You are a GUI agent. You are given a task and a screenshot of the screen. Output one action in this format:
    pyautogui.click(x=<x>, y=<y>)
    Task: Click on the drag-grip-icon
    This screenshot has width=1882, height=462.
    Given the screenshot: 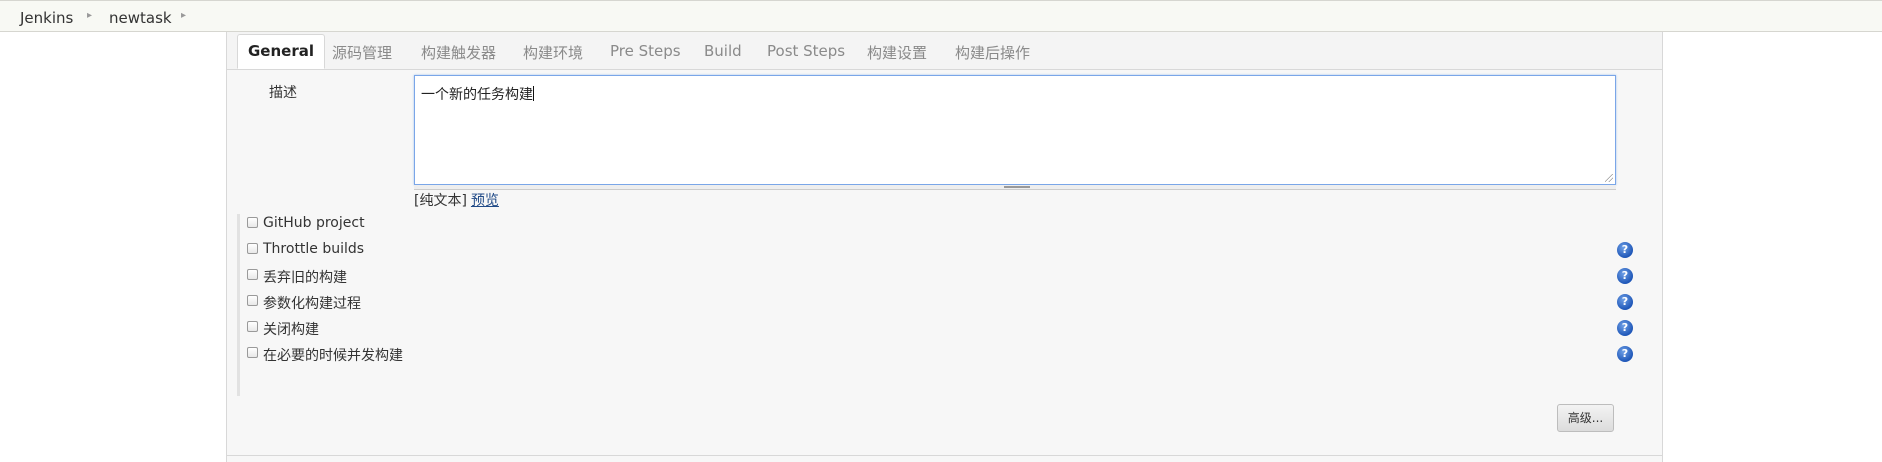 What is the action you would take?
    pyautogui.click(x=1017, y=187)
    